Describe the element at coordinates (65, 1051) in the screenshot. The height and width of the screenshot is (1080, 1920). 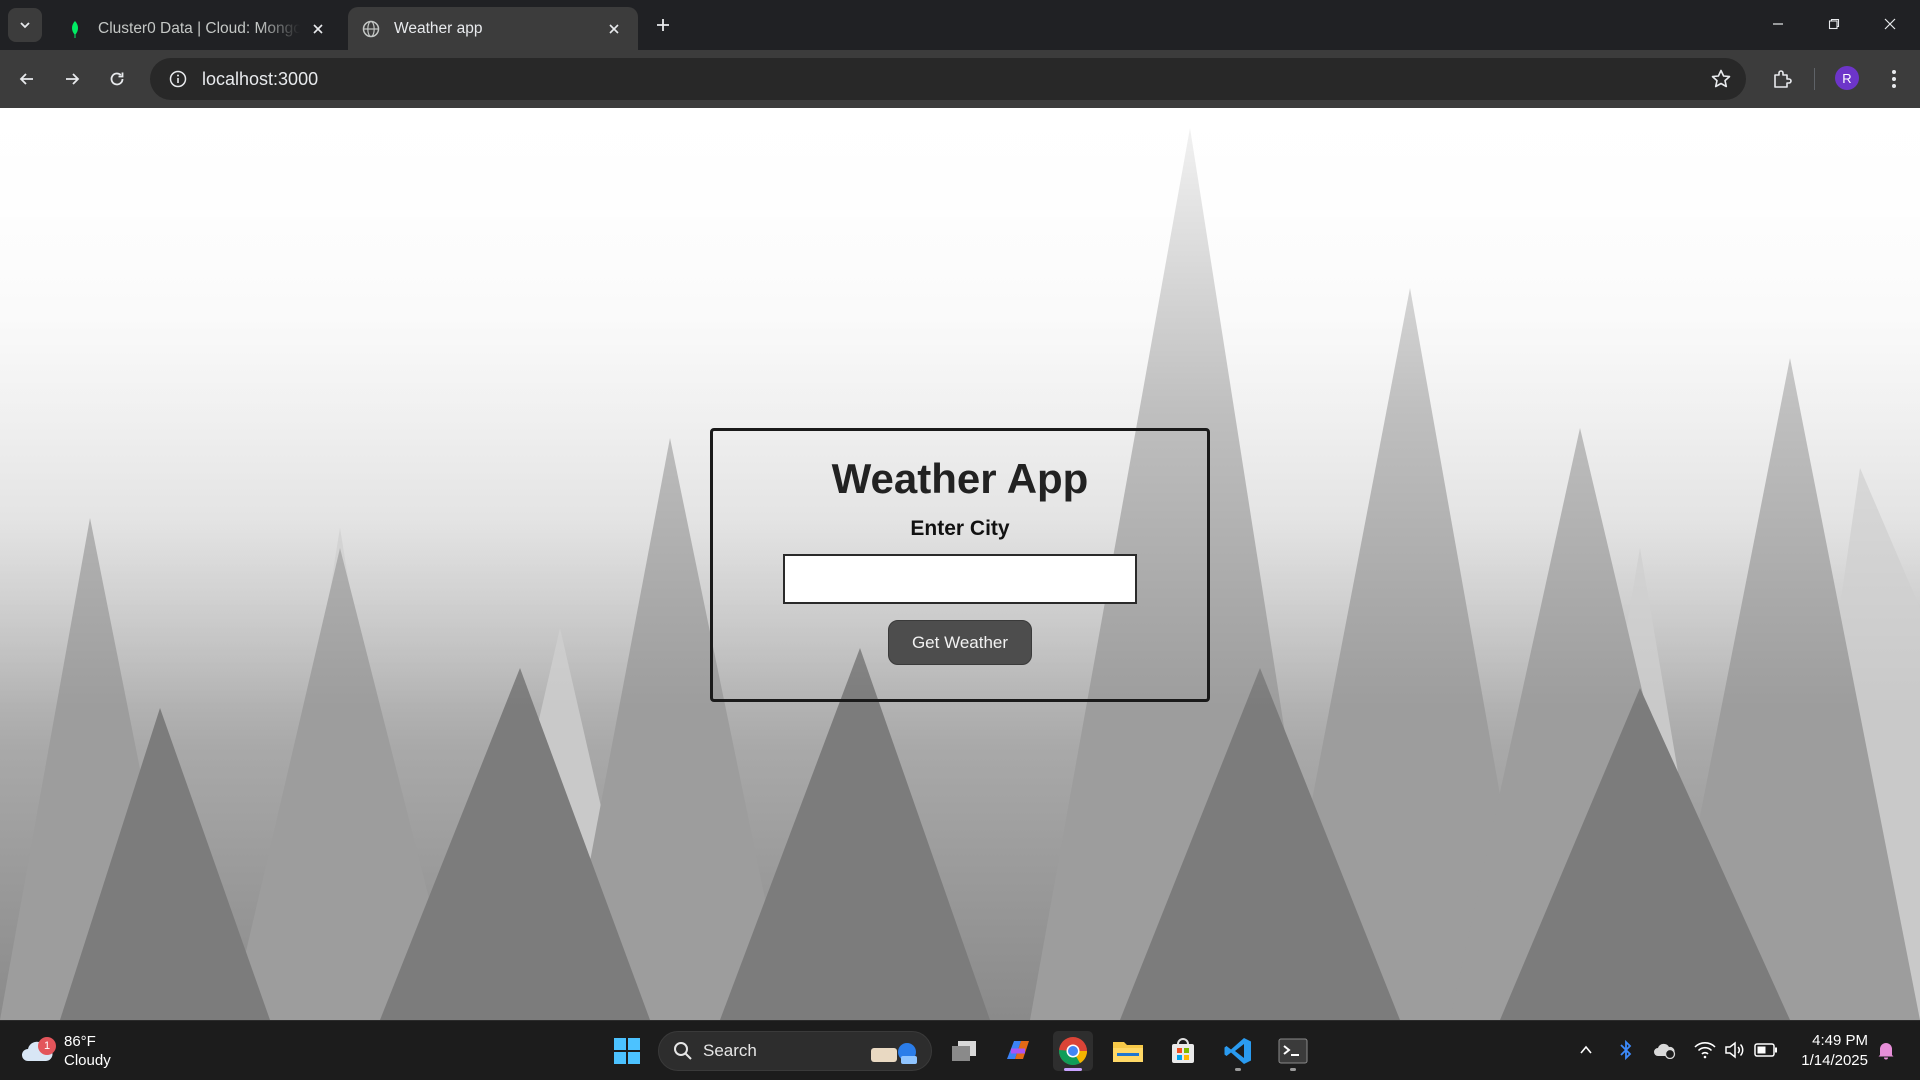
I see `weather-widget: 1 86°F Cloudy` at that location.